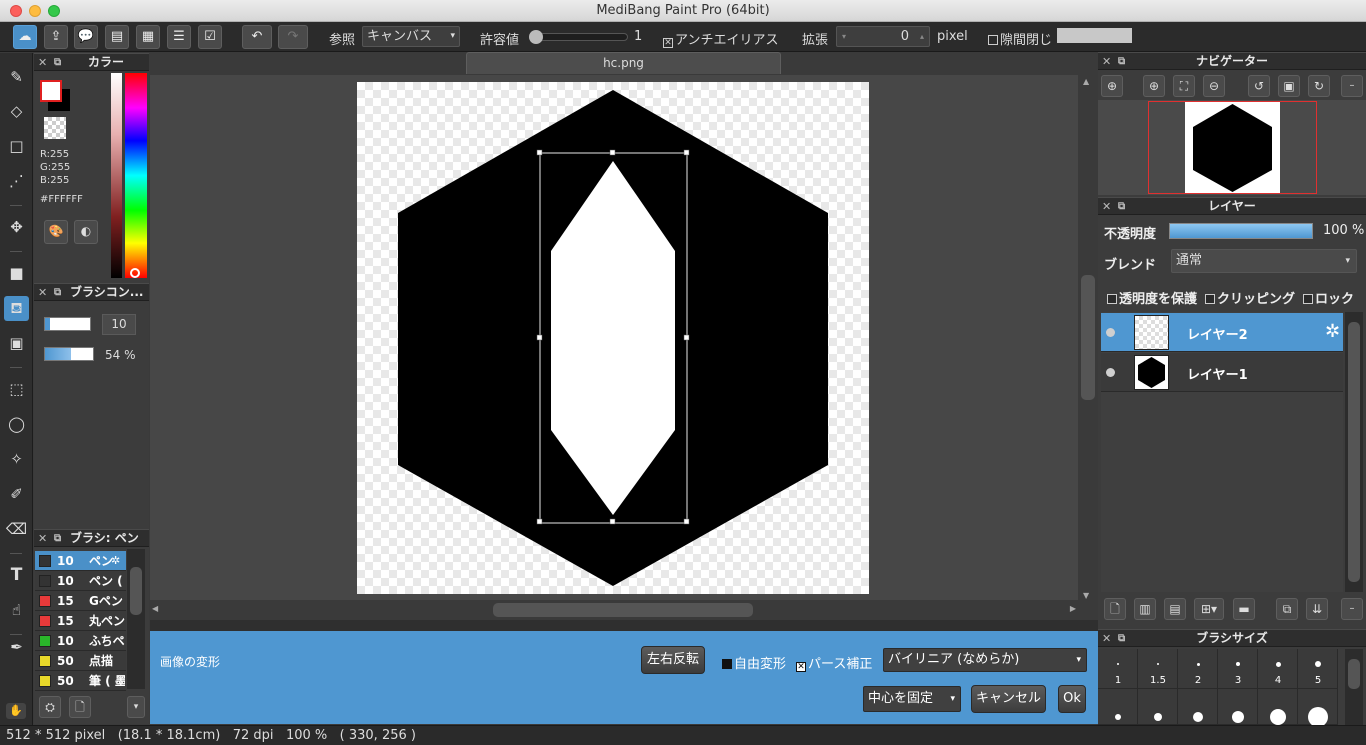 This screenshot has height=745, width=1366. What do you see at coordinates (1198, 669) in the screenshot?
I see `brush-size-cell: 2` at bounding box center [1198, 669].